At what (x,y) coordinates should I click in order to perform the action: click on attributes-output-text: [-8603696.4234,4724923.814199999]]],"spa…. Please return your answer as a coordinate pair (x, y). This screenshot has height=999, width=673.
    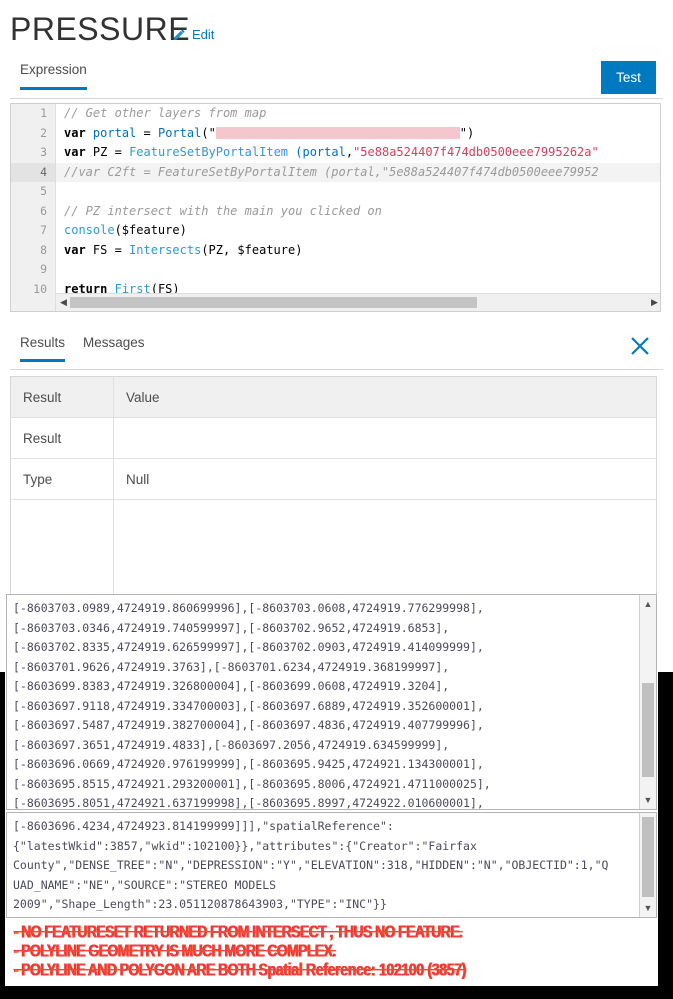
    Looking at the image, I should click on (311, 865).